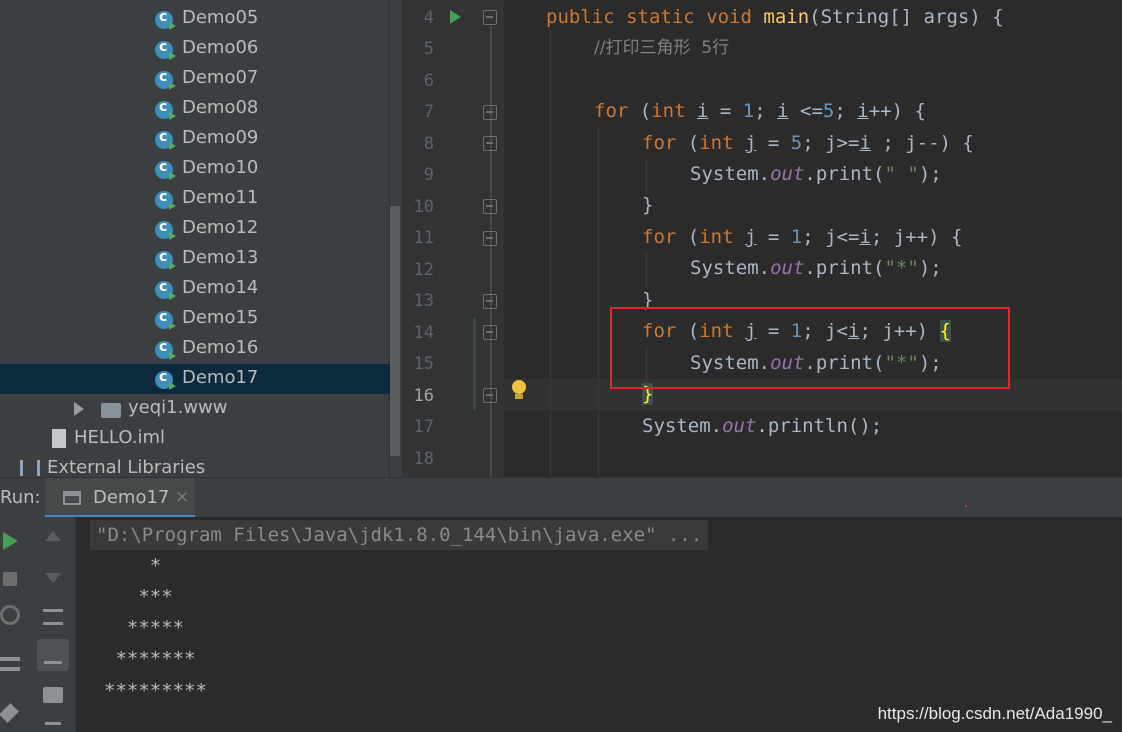 The width and height of the screenshot is (1122, 732). I want to click on tree-item-external-libraries: External Libraries, so click(195, 465).